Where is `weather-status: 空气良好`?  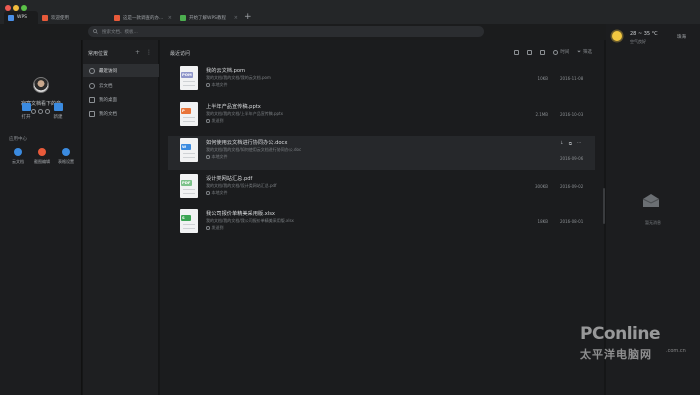
weather-status: 空气良好 is located at coordinates (638, 41).